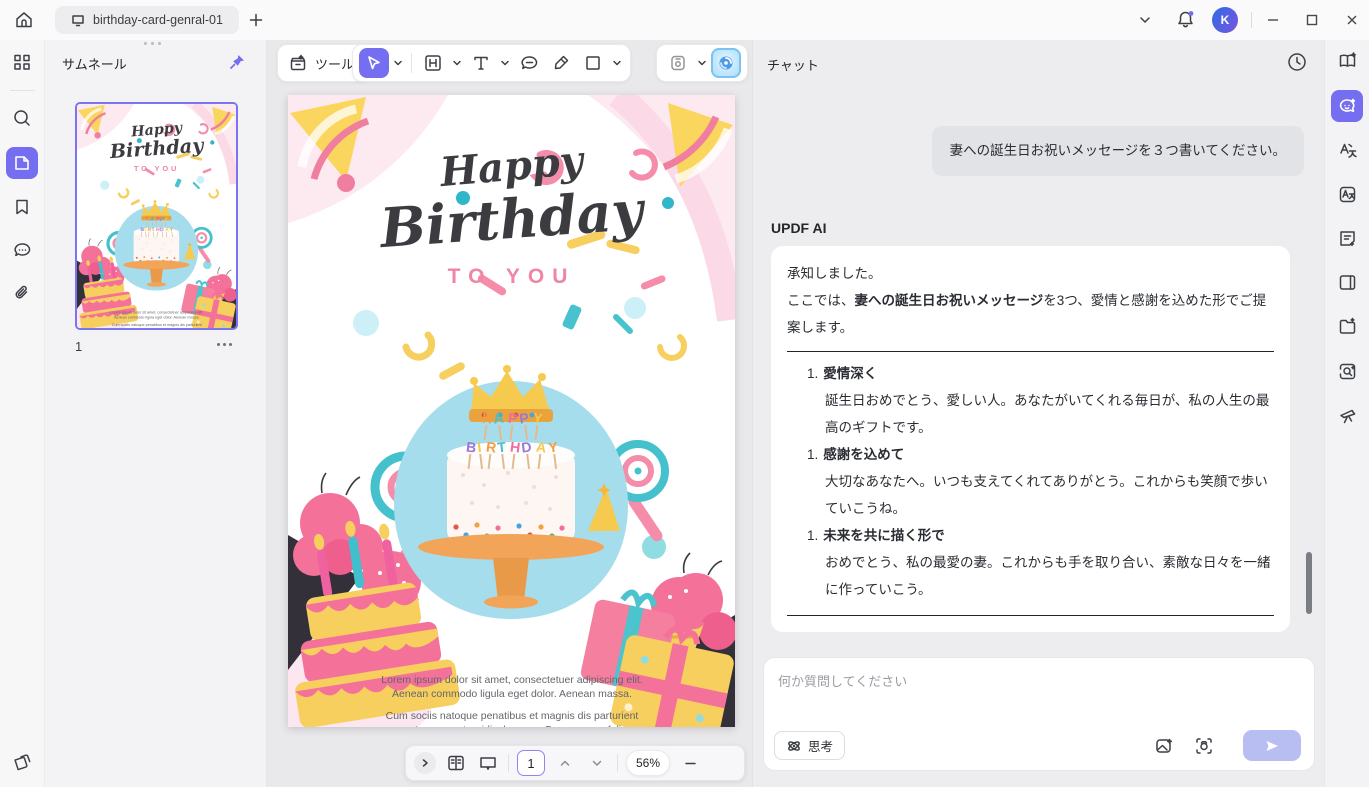 The width and height of the screenshot is (1369, 787). Describe the element at coordinates (1117, 151) in the screenshot. I see `user-message-bubble: 妻への誕生日お祝いメッセージを３つ書いてください。` at that location.